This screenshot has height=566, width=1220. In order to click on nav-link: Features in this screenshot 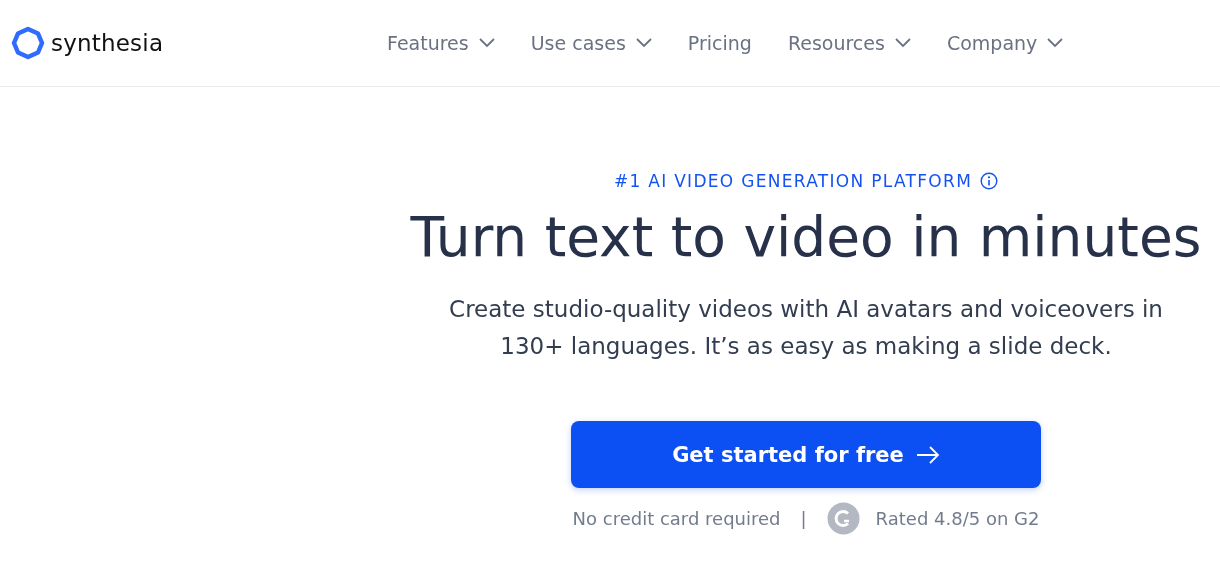, I will do `click(441, 43)`.